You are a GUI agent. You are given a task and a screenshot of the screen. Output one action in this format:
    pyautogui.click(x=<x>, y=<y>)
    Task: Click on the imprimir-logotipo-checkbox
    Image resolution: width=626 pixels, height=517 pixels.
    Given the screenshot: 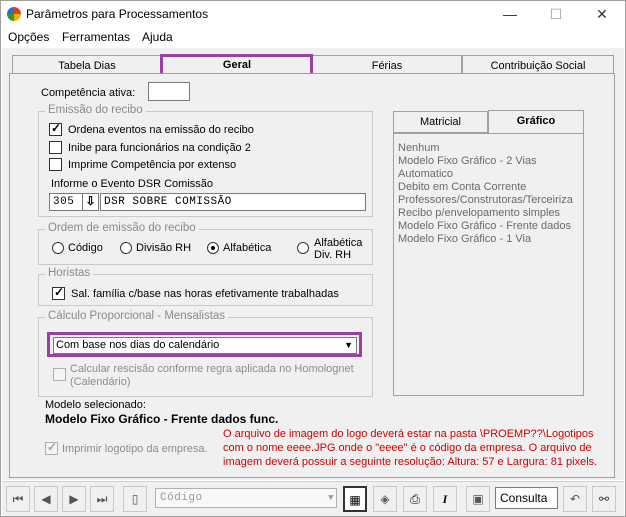 What is the action you would take?
    pyautogui.click(x=51, y=447)
    